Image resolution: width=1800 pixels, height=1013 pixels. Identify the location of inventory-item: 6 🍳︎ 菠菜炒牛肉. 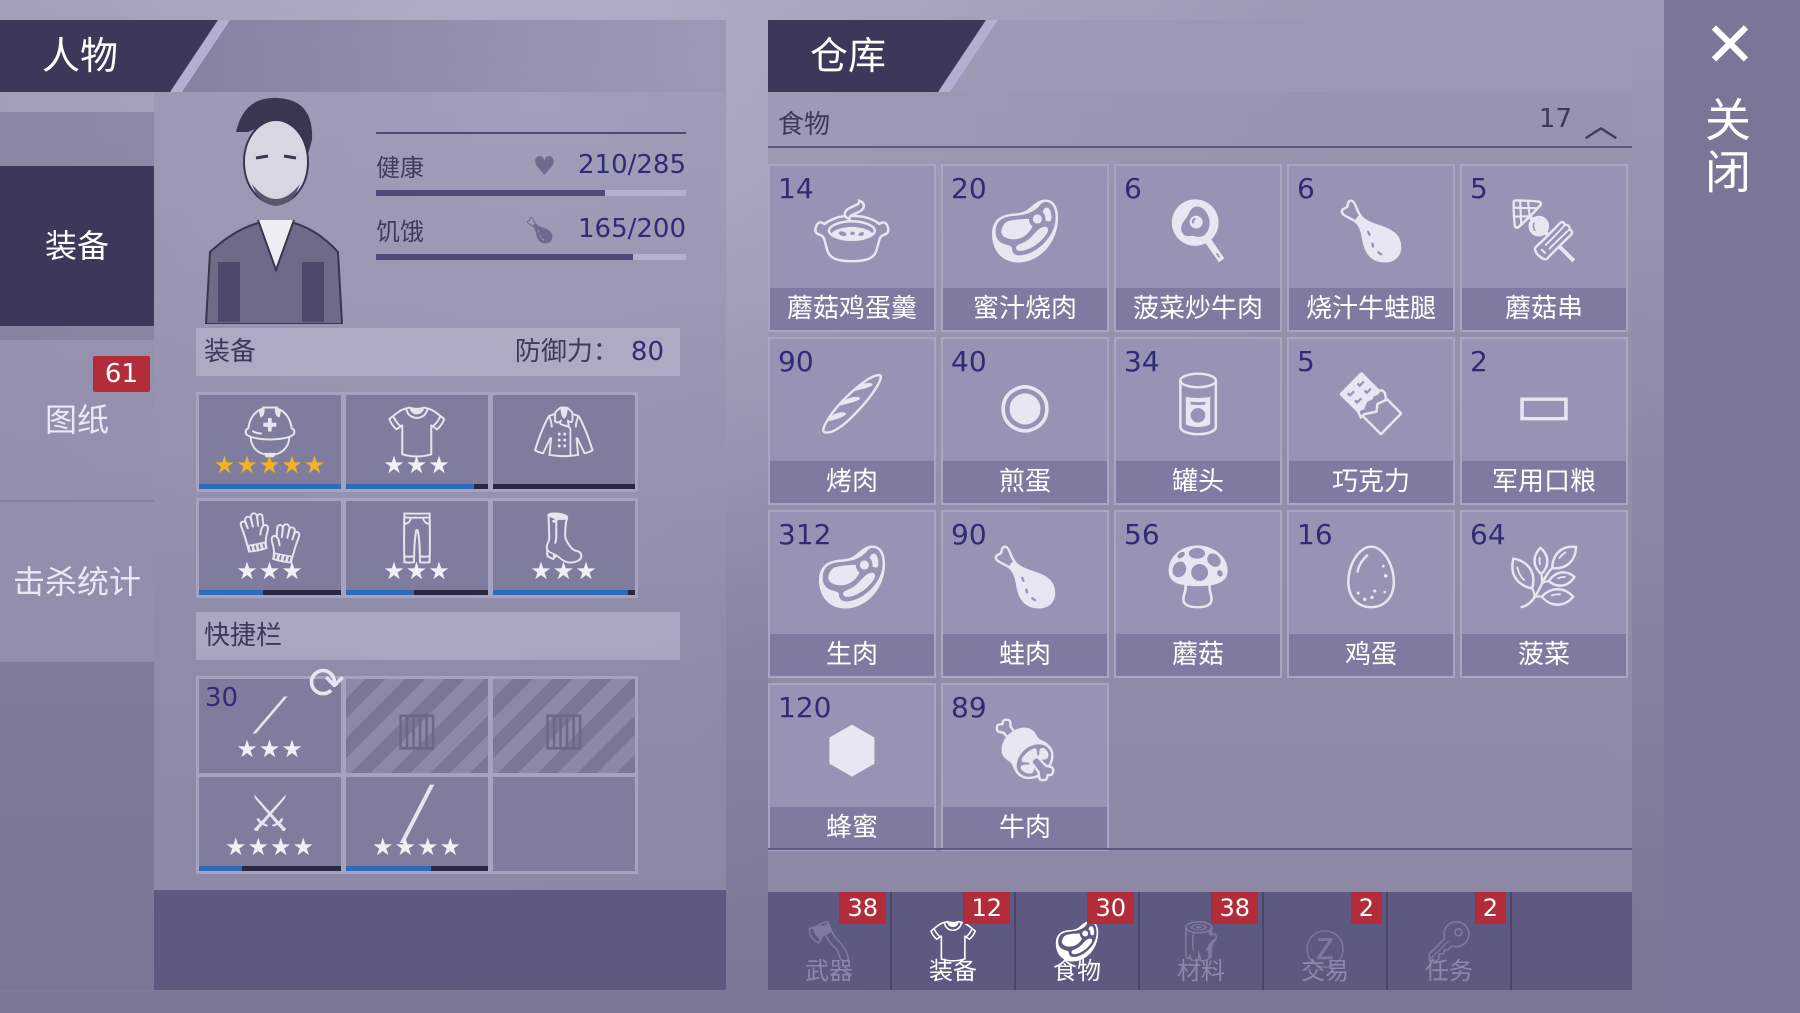
(1198, 248).